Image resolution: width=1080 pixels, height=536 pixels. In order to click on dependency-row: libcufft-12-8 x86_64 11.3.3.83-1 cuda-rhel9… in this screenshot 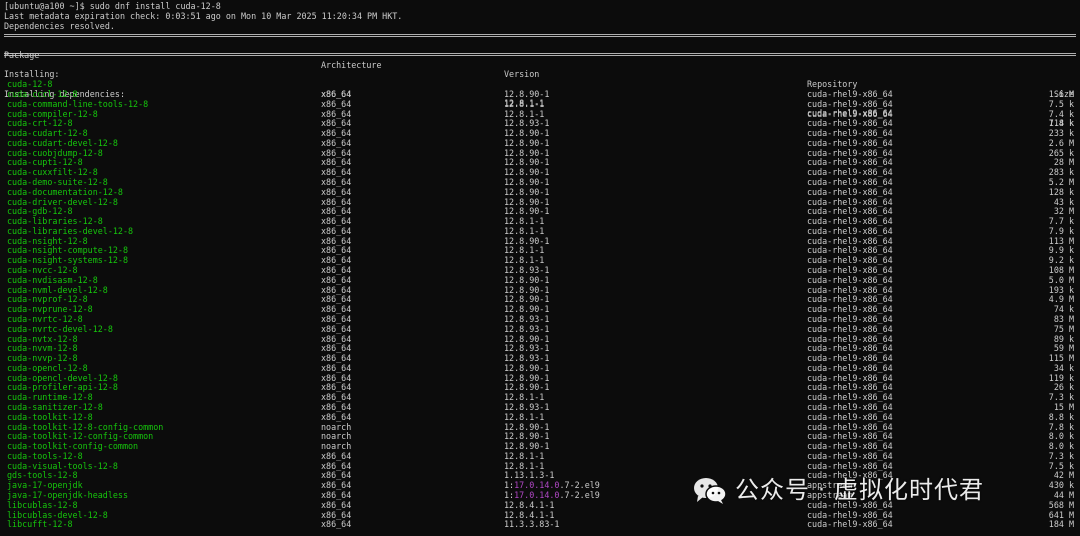, I will do `click(540, 525)`.